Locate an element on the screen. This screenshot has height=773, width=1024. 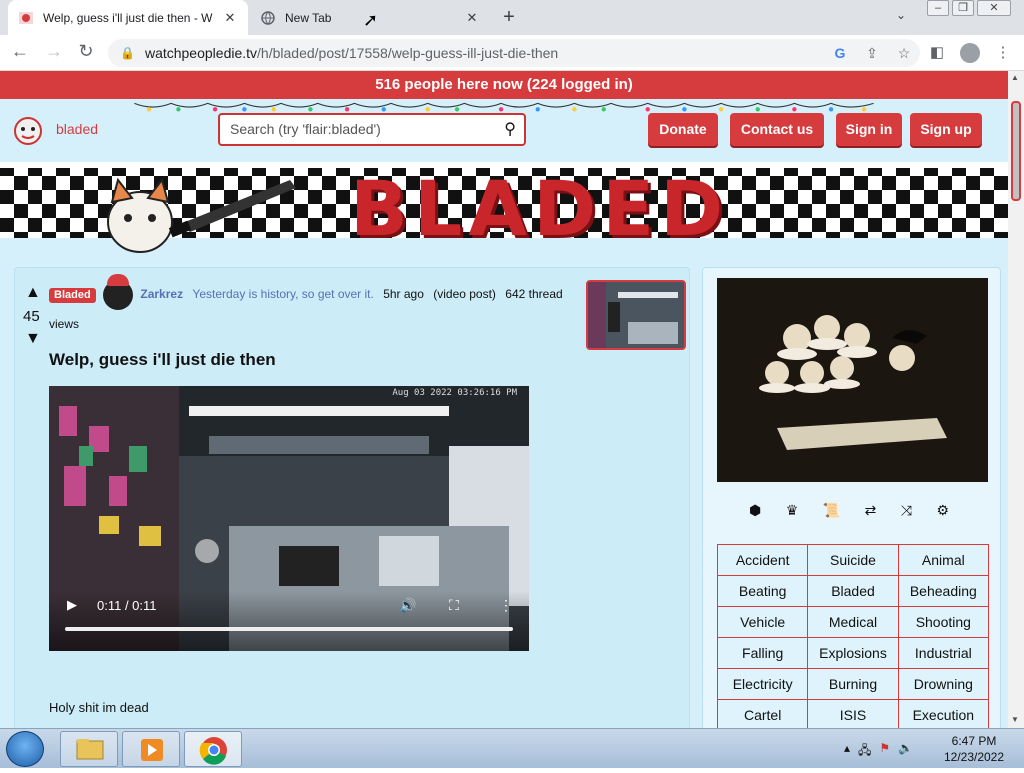
settings-gear-icon: ⚙ is located at coordinates (942, 510).